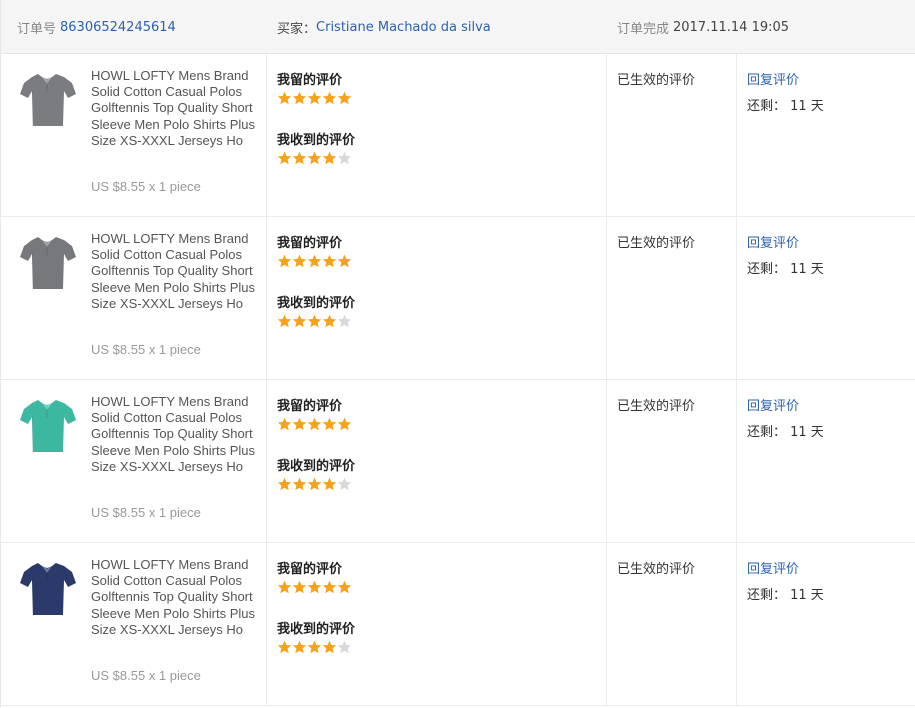  I want to click on order-number-cell: 订单号 86306524245614, so click(96, 27).